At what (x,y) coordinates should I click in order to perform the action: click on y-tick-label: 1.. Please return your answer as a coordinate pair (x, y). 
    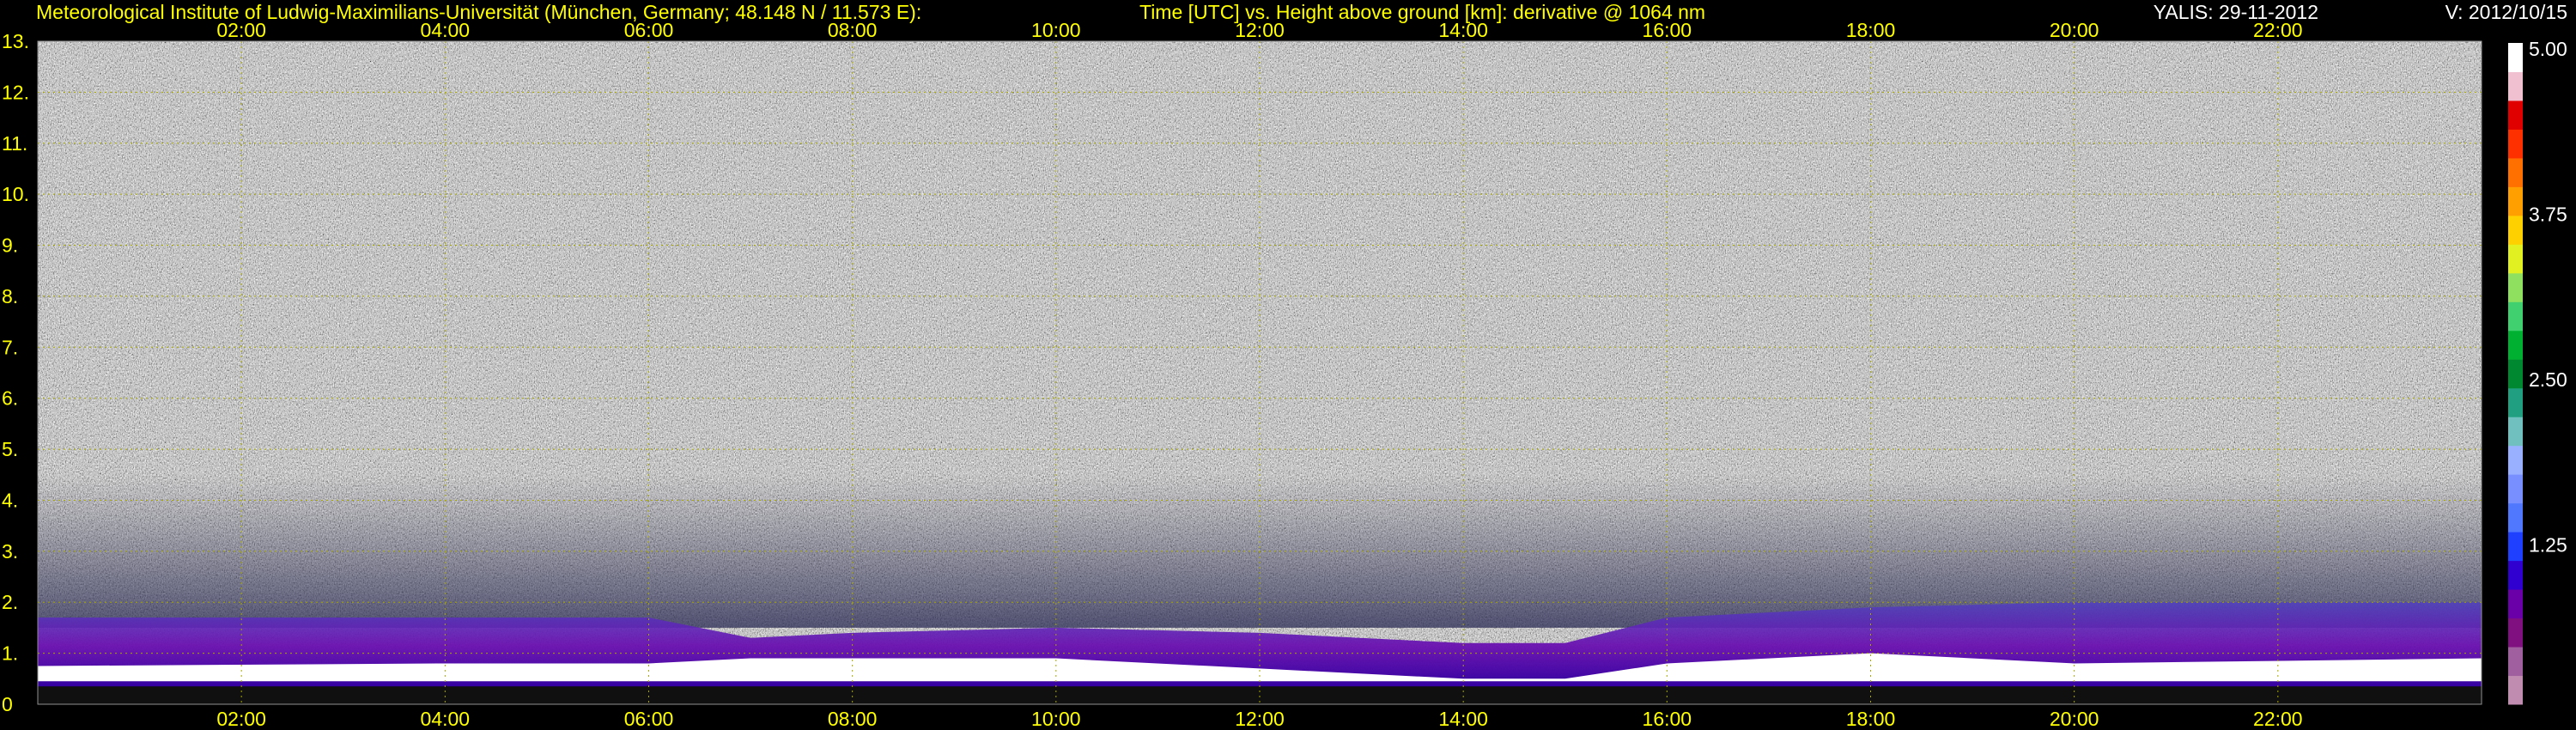
    Looking at the image, I should click on (10, 653).